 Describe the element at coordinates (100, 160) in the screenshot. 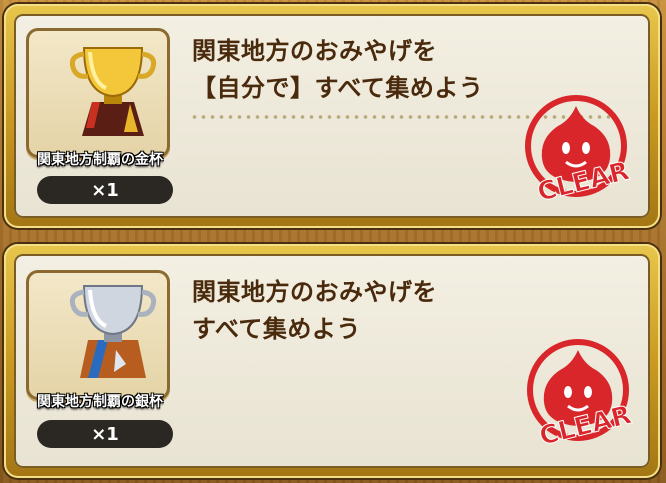

I see `reward-name: 関東地方制覇の金杯` at that location.